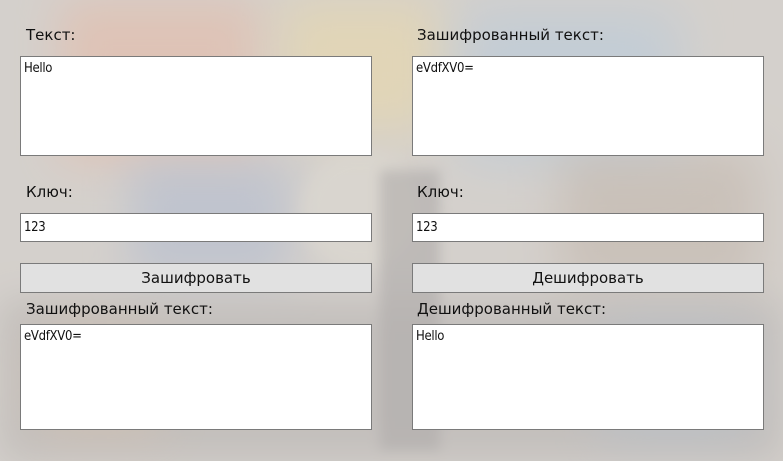 The image size is (783, 461). I want to click on decrypt-button: Дешифровать, so click(588, 278).